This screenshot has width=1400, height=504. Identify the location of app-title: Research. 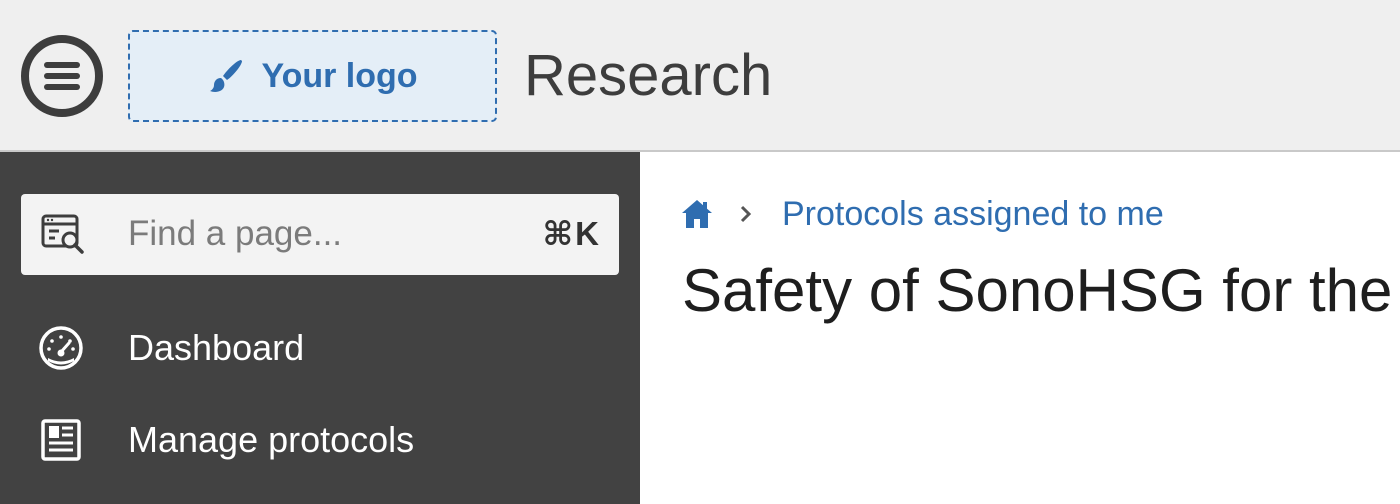
(648, 75).